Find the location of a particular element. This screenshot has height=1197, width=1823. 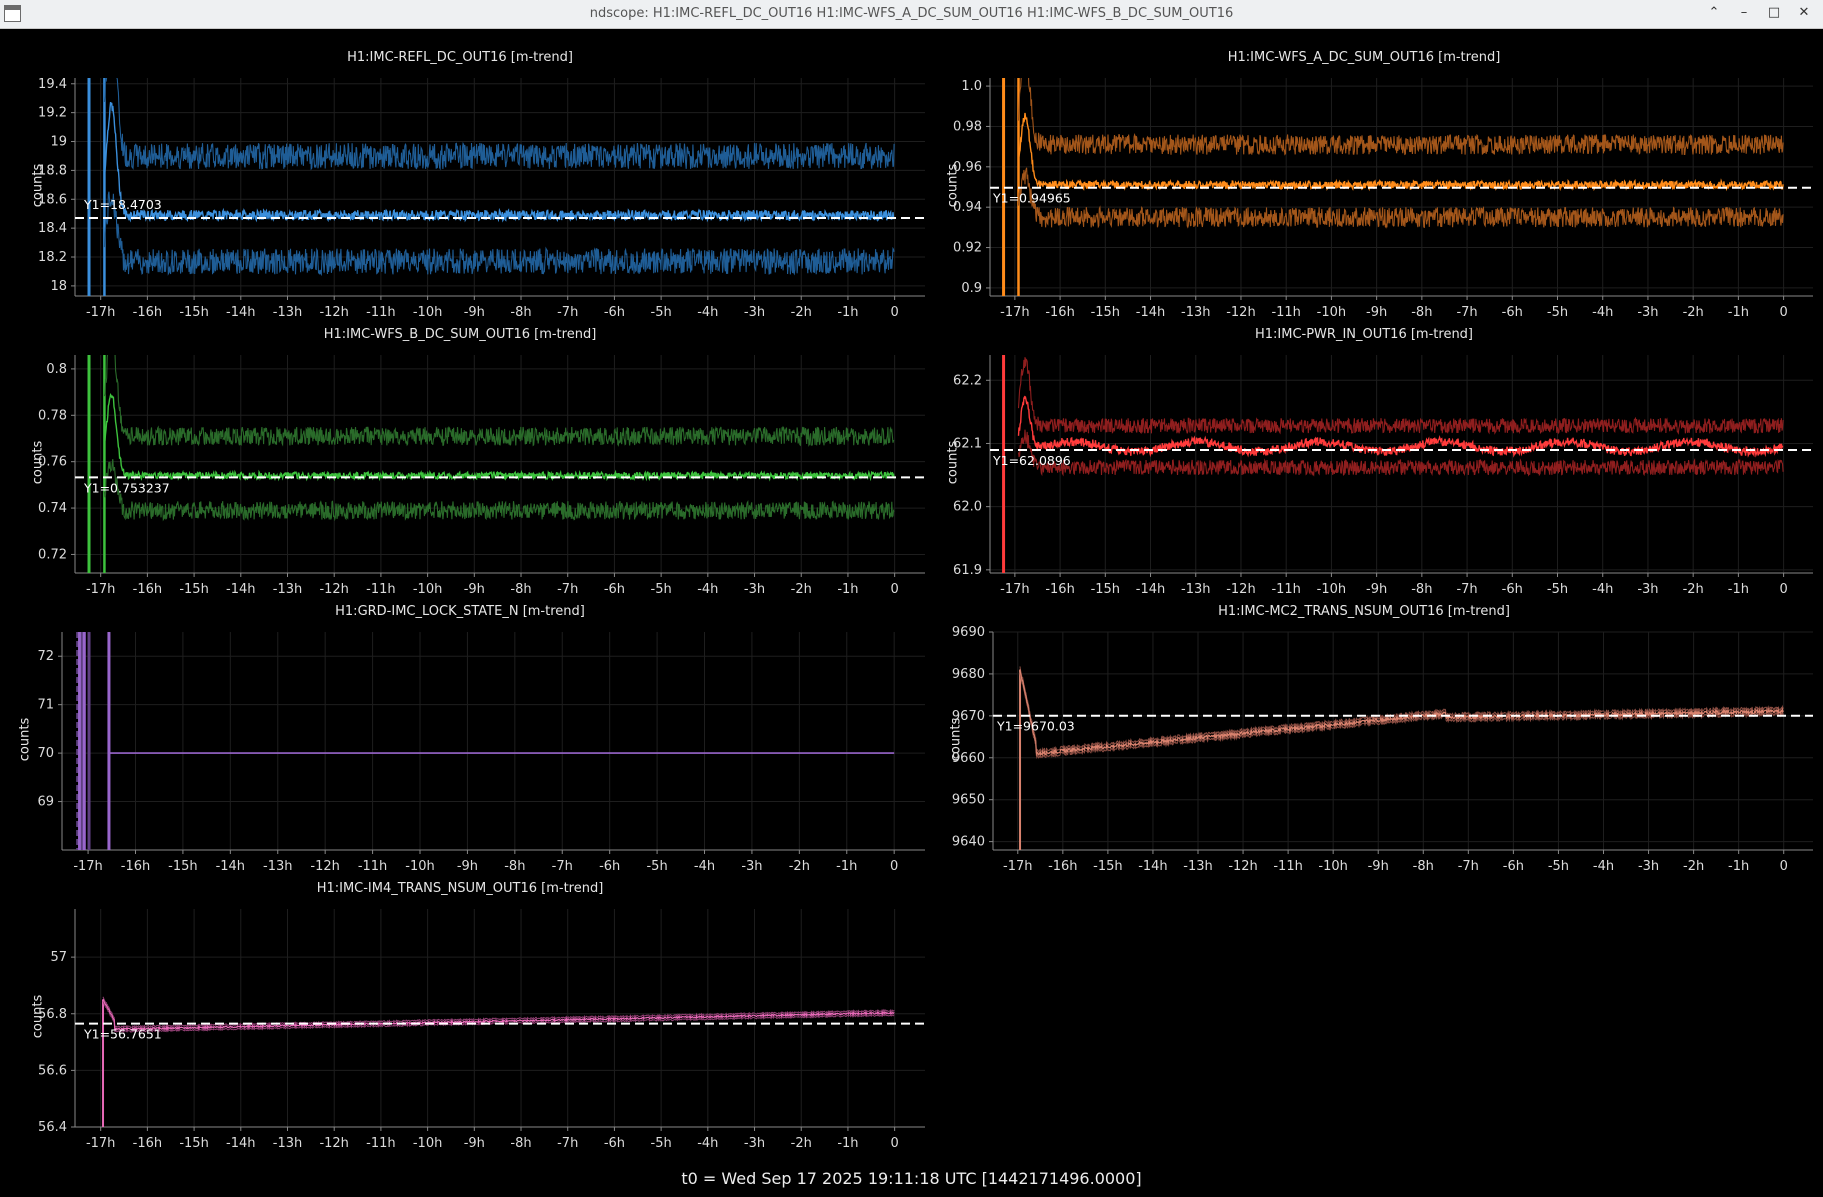

y-tick-label: 62.1 is located at coordinates (967, 443).